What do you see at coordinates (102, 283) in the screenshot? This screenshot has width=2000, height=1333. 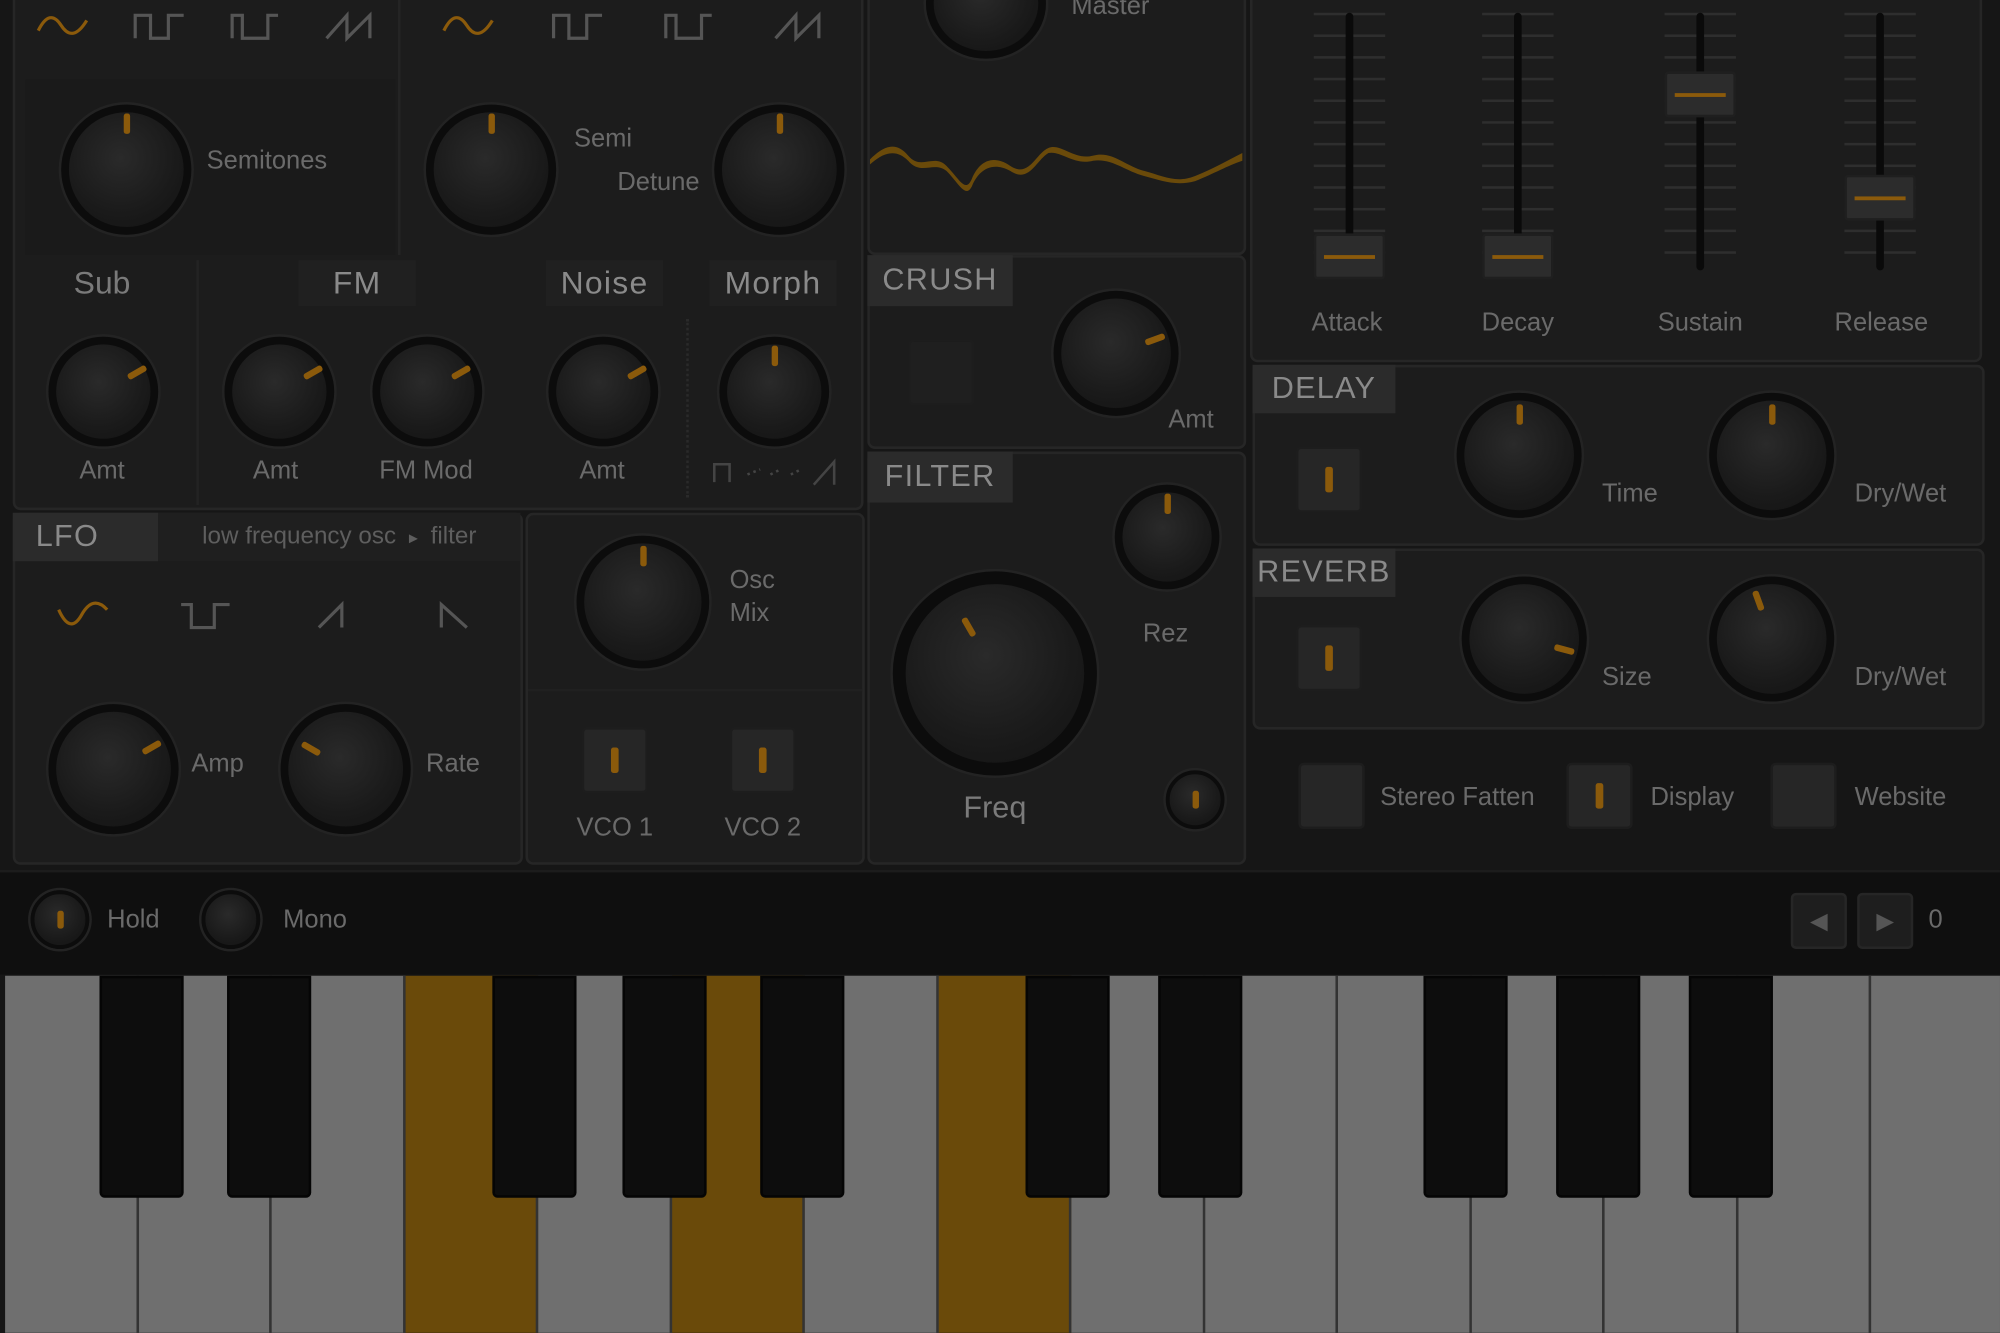 I see `sub-title: Sub` at bounding box center [102, 283].